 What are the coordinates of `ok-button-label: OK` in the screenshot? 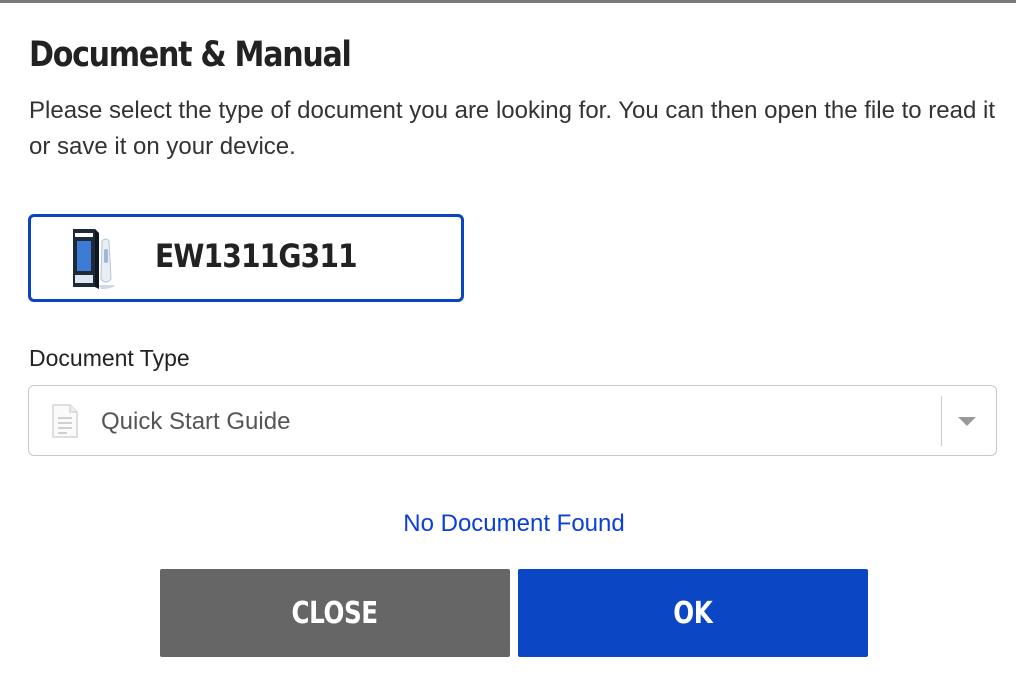 It's located at (693, 613).